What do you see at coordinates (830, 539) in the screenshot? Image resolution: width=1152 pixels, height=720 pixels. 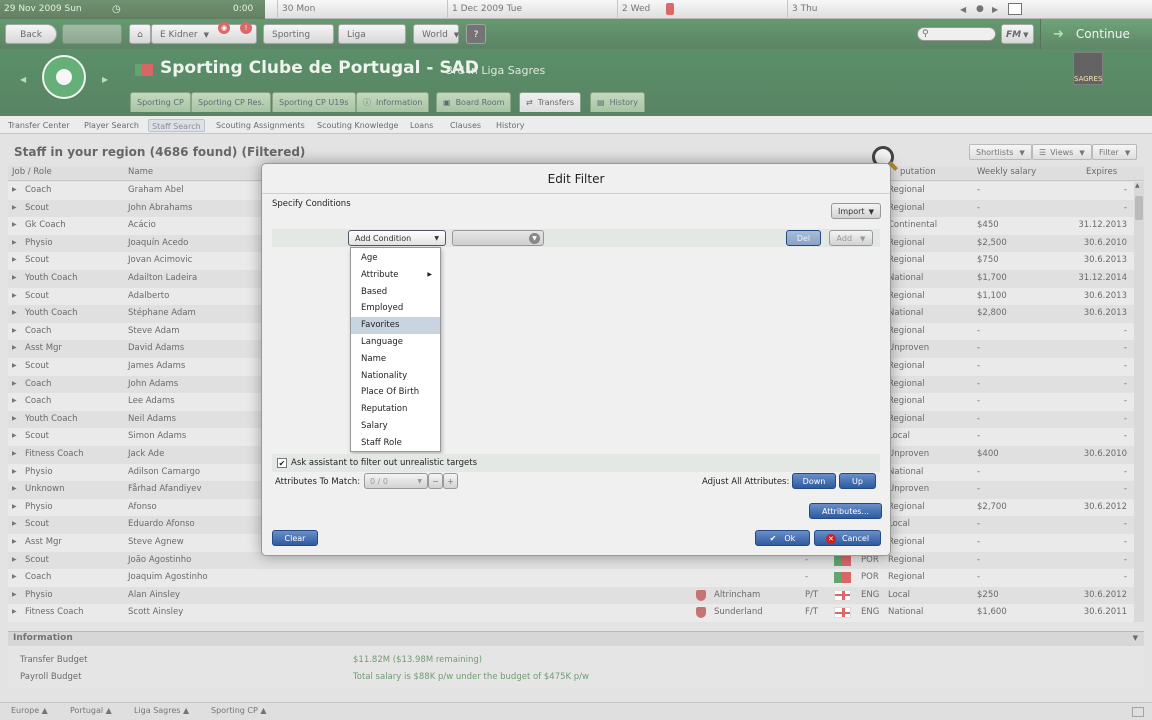 I see `cancel-icon: ✕` at bounding box center [830, 539].